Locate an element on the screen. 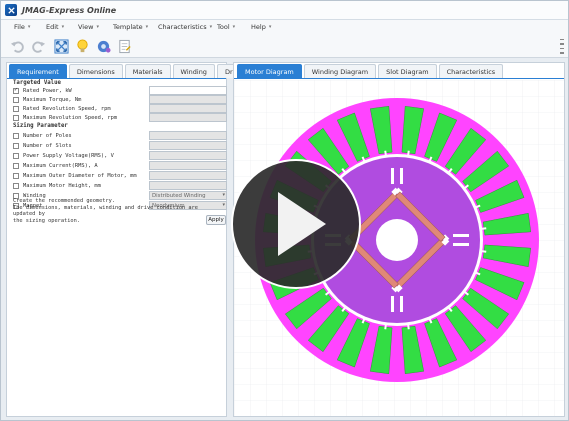 The width and height of the screenshot is (569, 421). toolbar-scroll-grip is located at coordinates (561, 46).